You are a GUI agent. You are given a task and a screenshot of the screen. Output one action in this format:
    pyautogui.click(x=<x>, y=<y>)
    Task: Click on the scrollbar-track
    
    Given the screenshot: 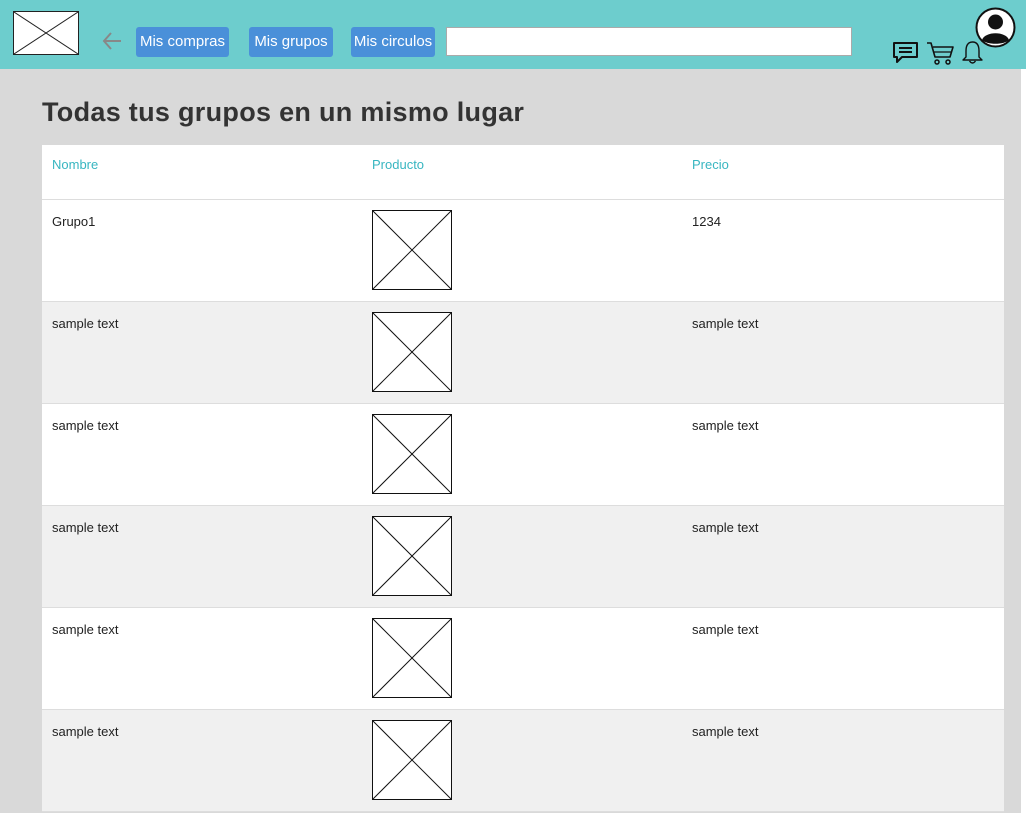 What is the action you would take?
    pyautogui.click(x=1023, y=441)
    